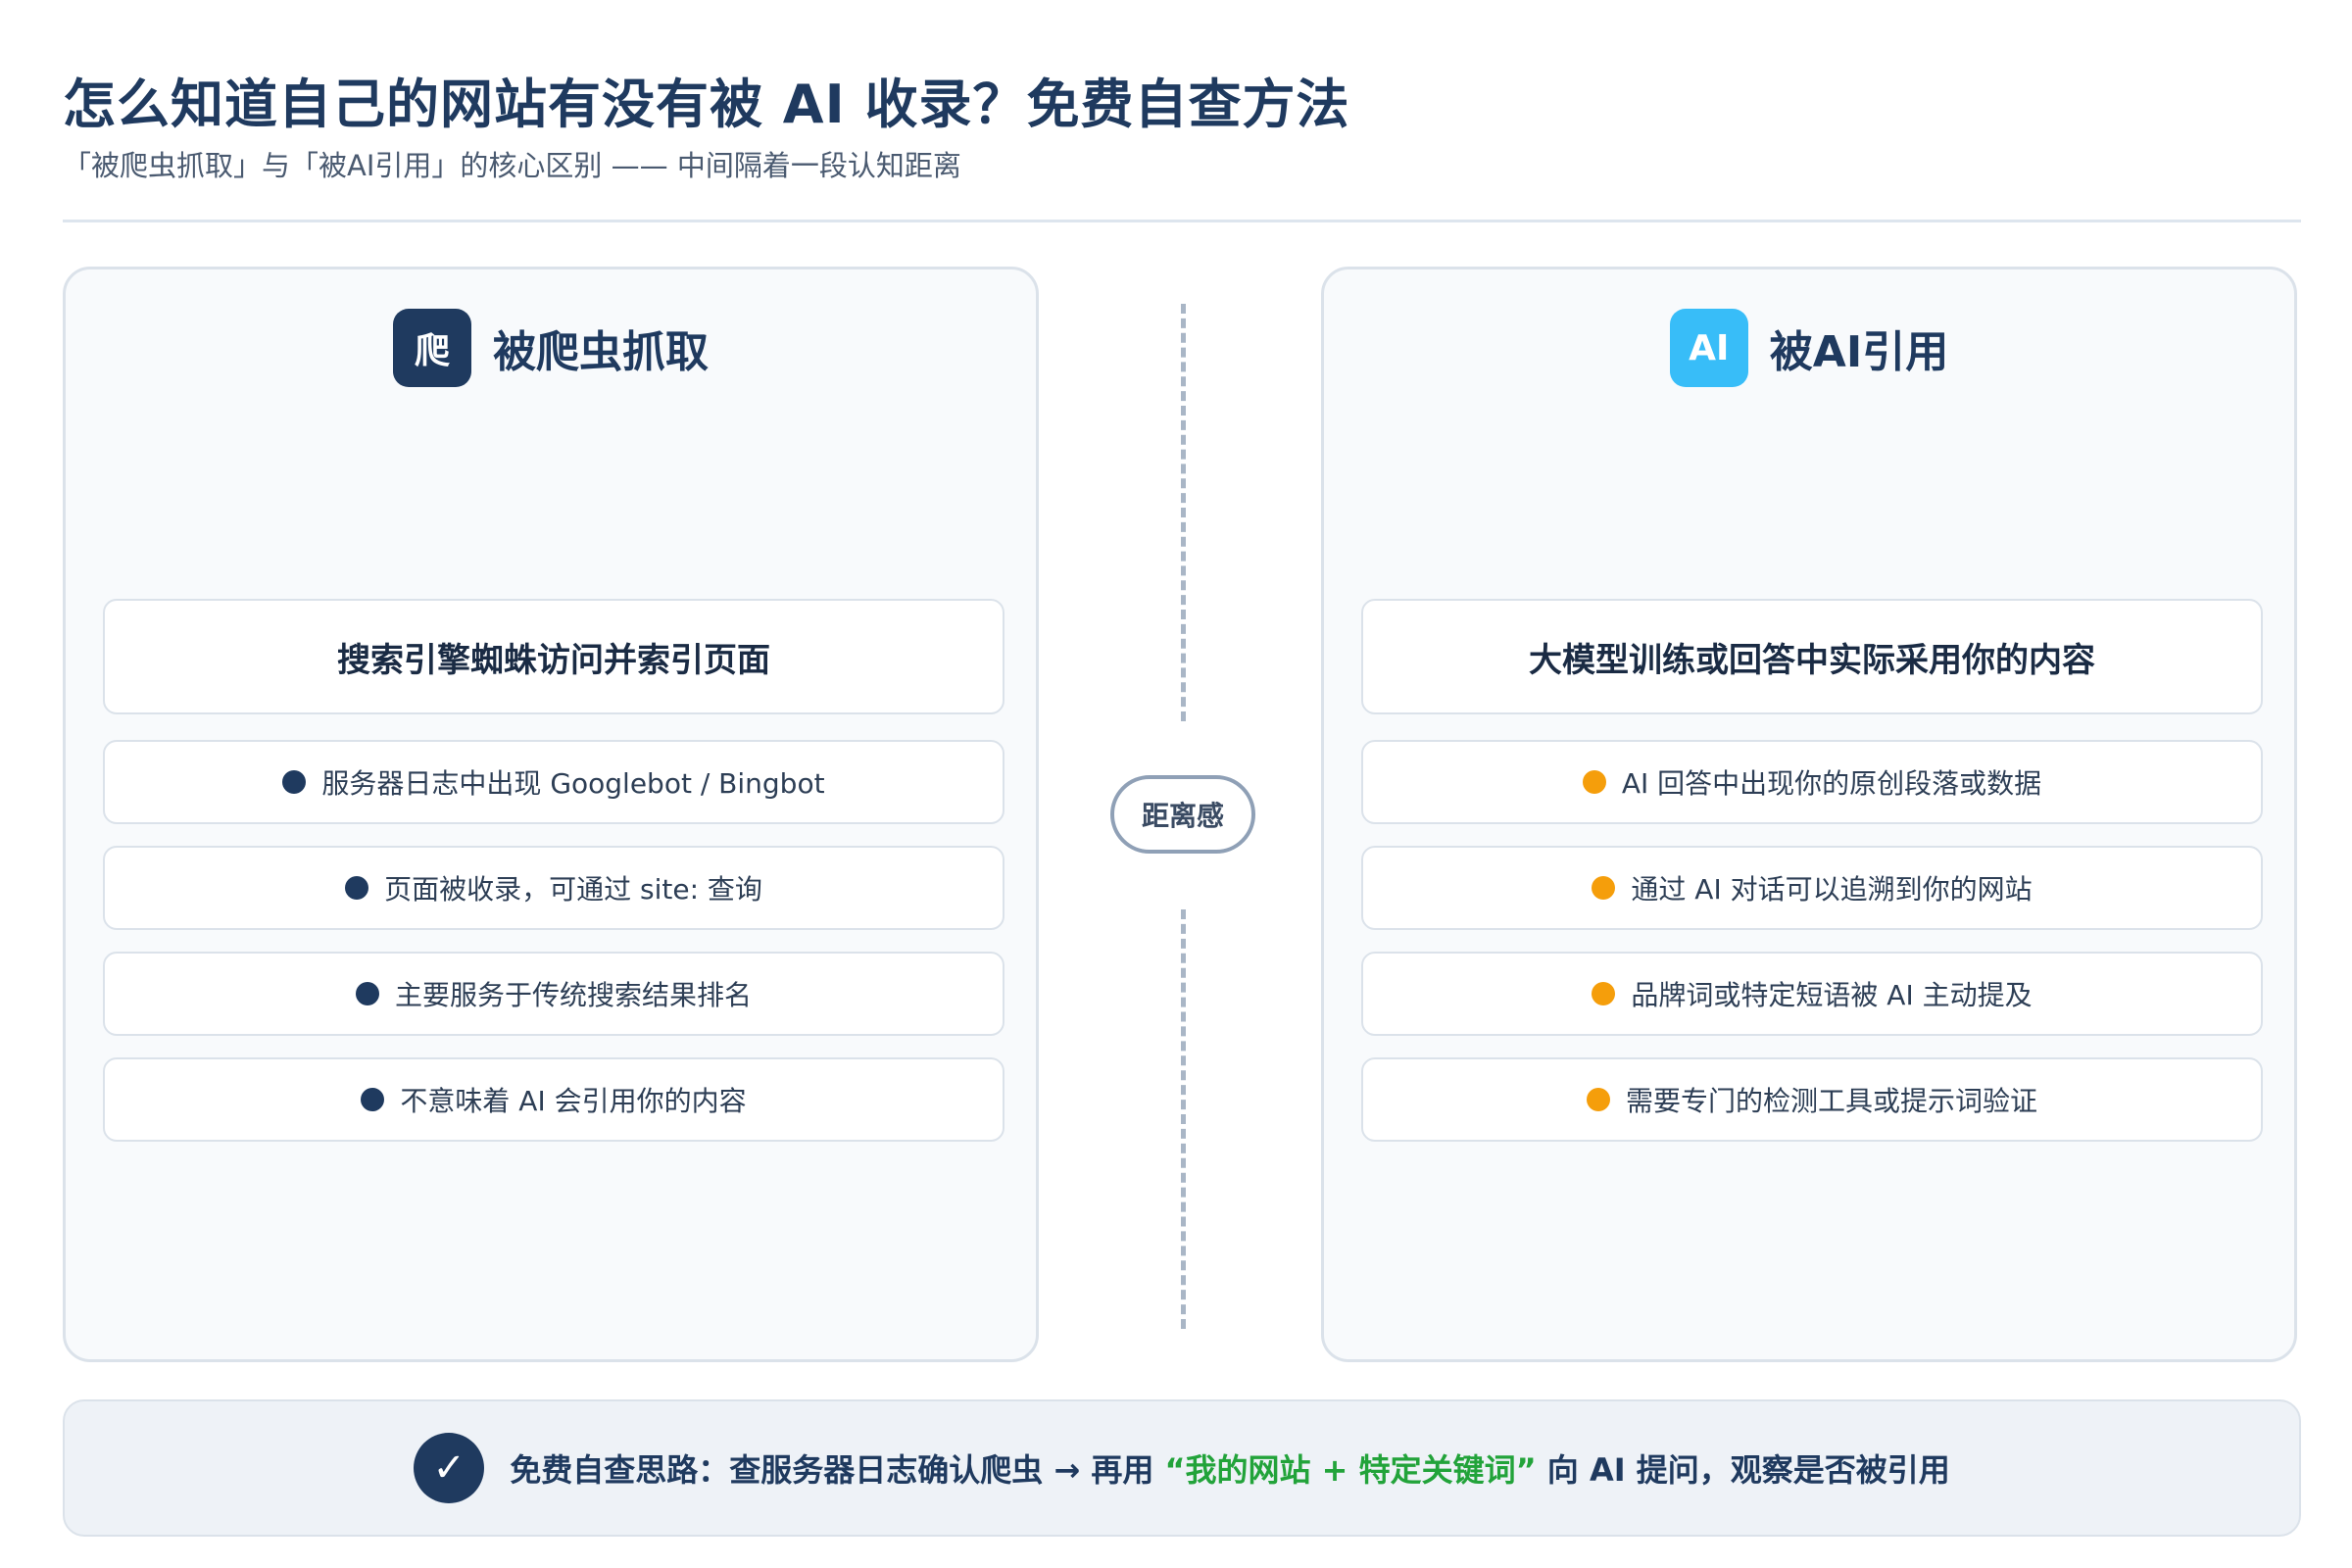 This screenshot has width=2352, height=1568. What do you see at coordinates (449, 1468) in the screenshot?
I see `check-icon: ✓` at bounding box center [449, 1468].